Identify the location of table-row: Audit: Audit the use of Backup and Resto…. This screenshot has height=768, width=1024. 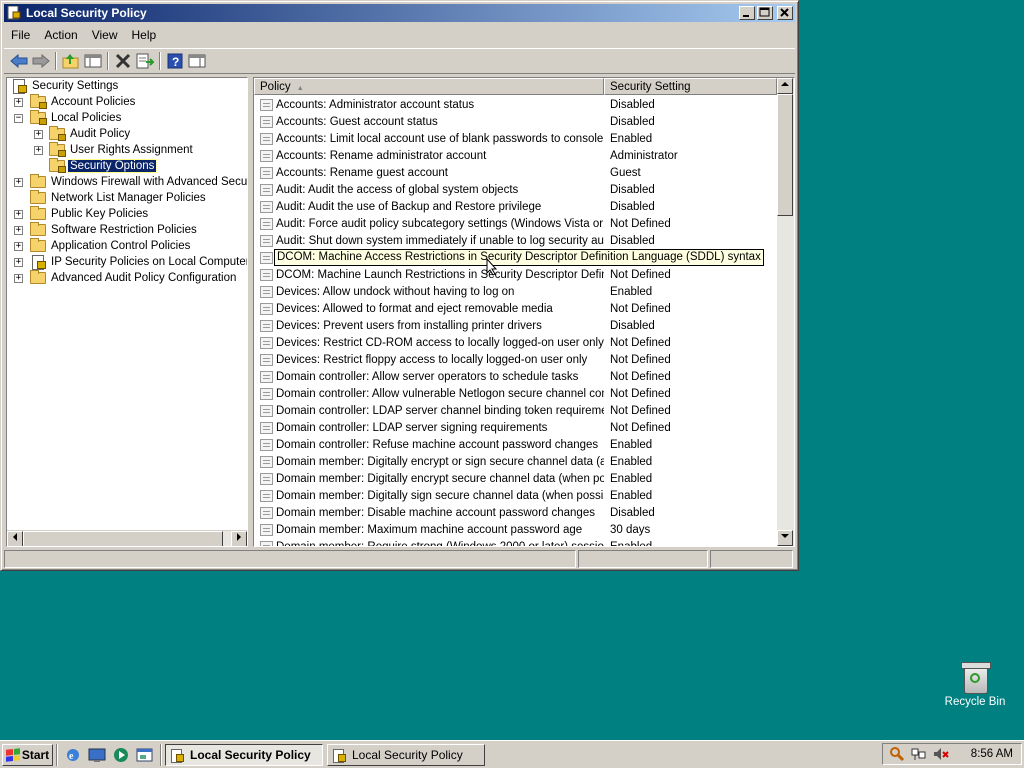
(515, 206).